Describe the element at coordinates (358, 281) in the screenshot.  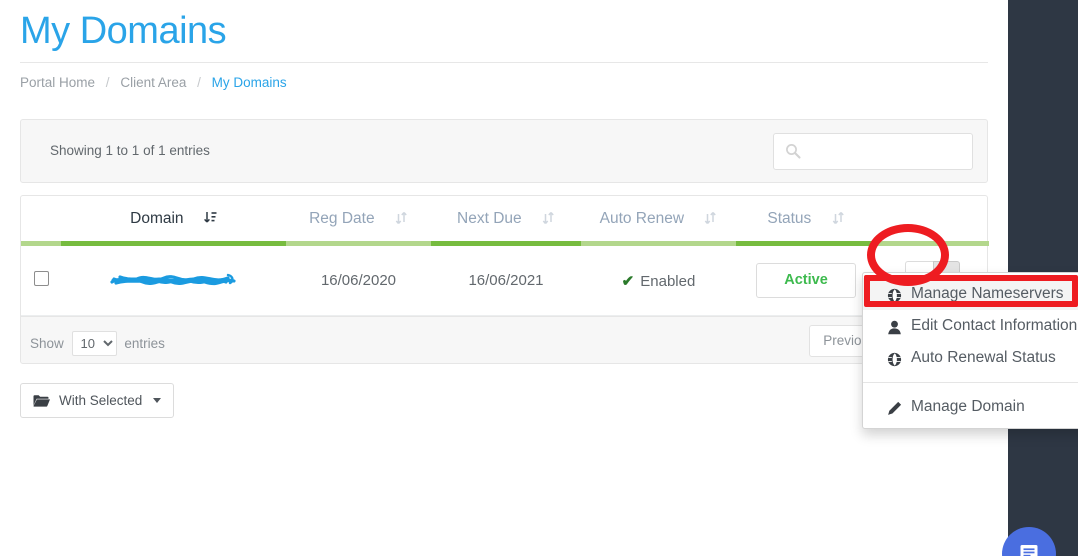
I see `cell-reg-date: 16/06/2020` at that location.